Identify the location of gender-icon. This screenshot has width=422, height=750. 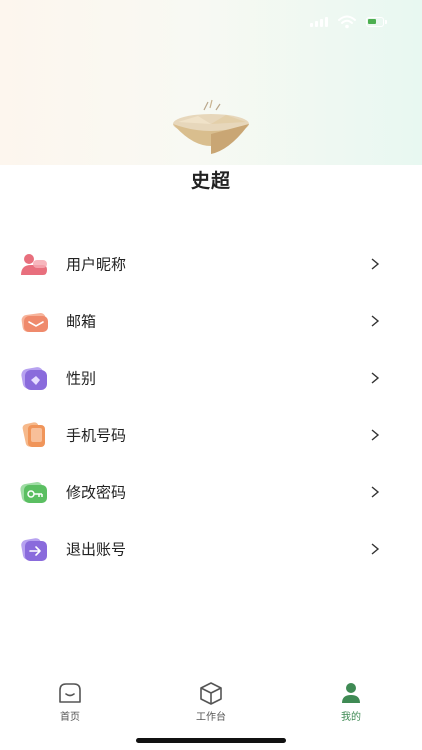
(34, 378).